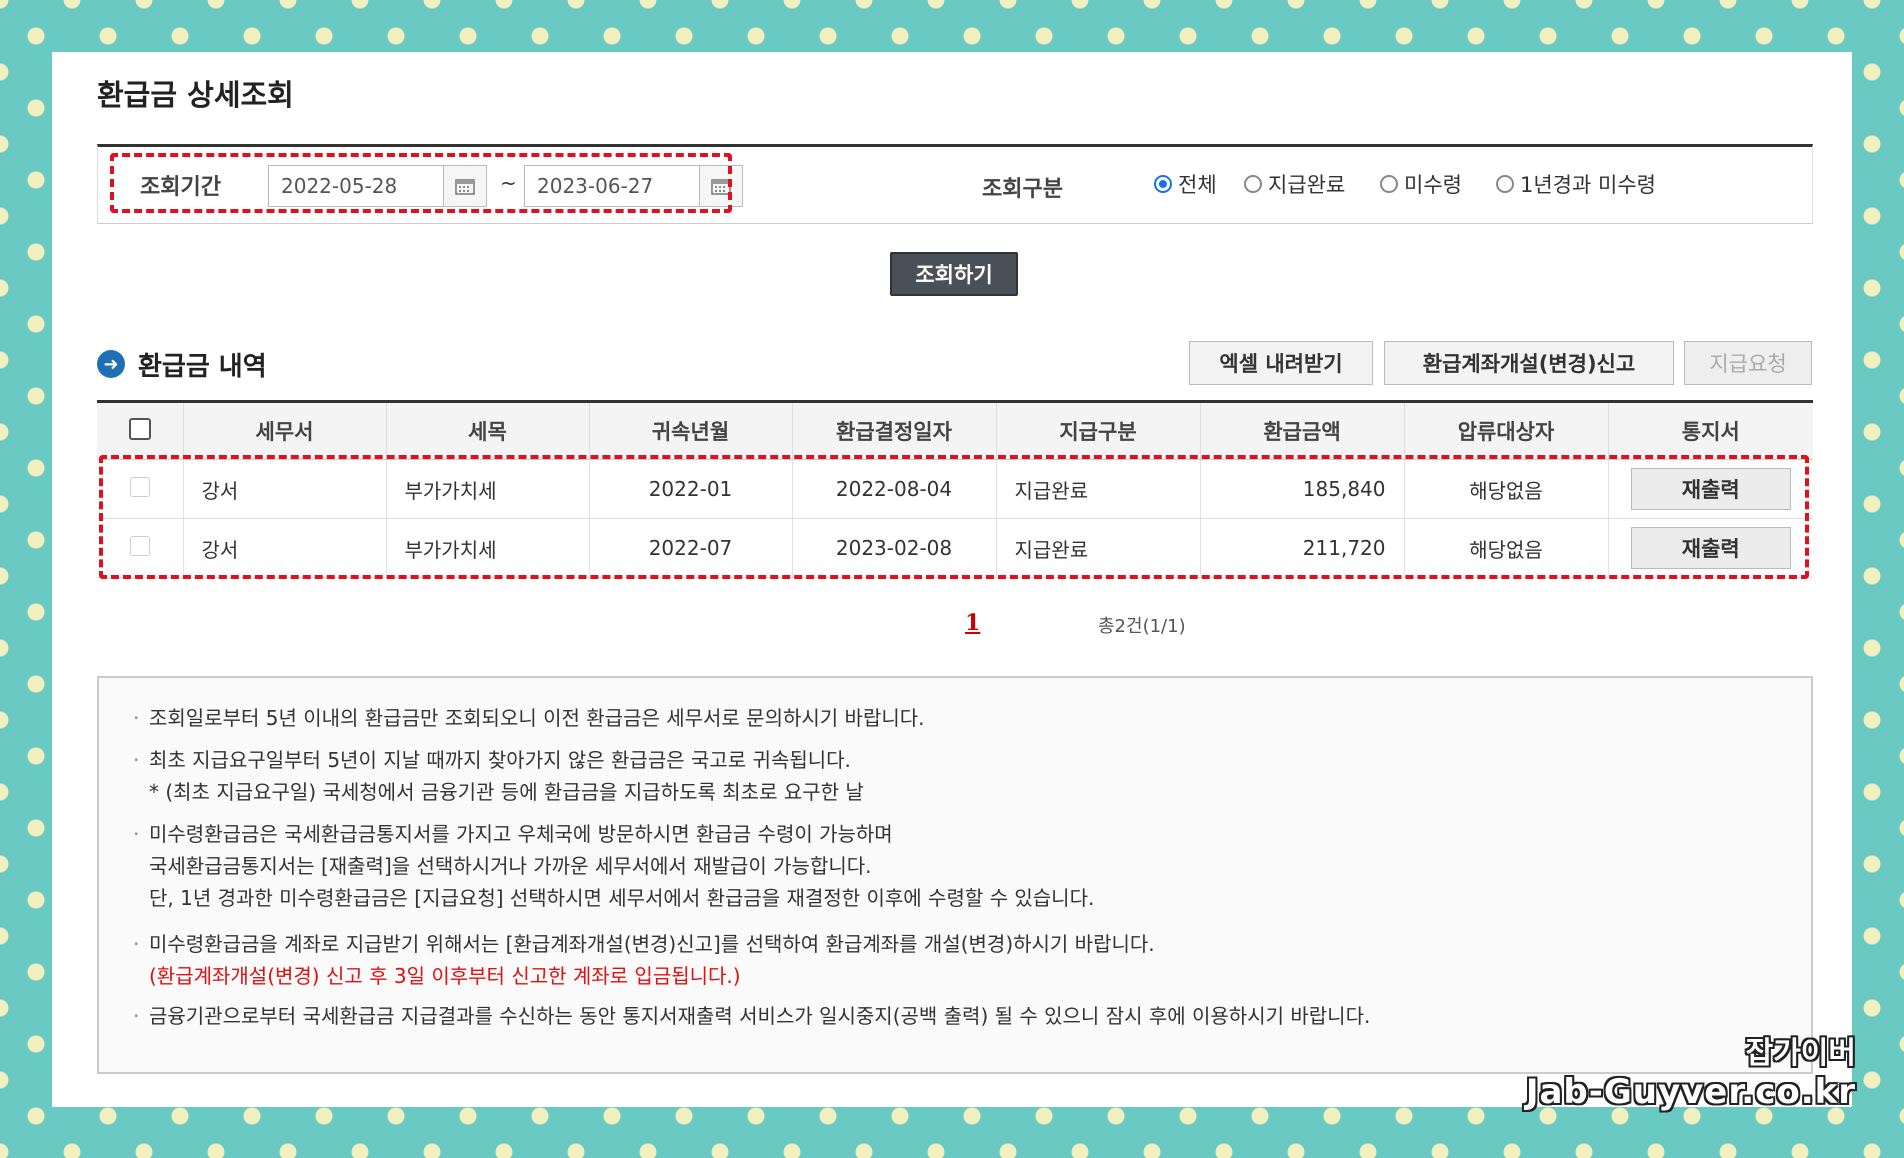  Describe the element at coordinates (893, 430) in the screenshot. I see `column-header: 환급결정일자` at that location.